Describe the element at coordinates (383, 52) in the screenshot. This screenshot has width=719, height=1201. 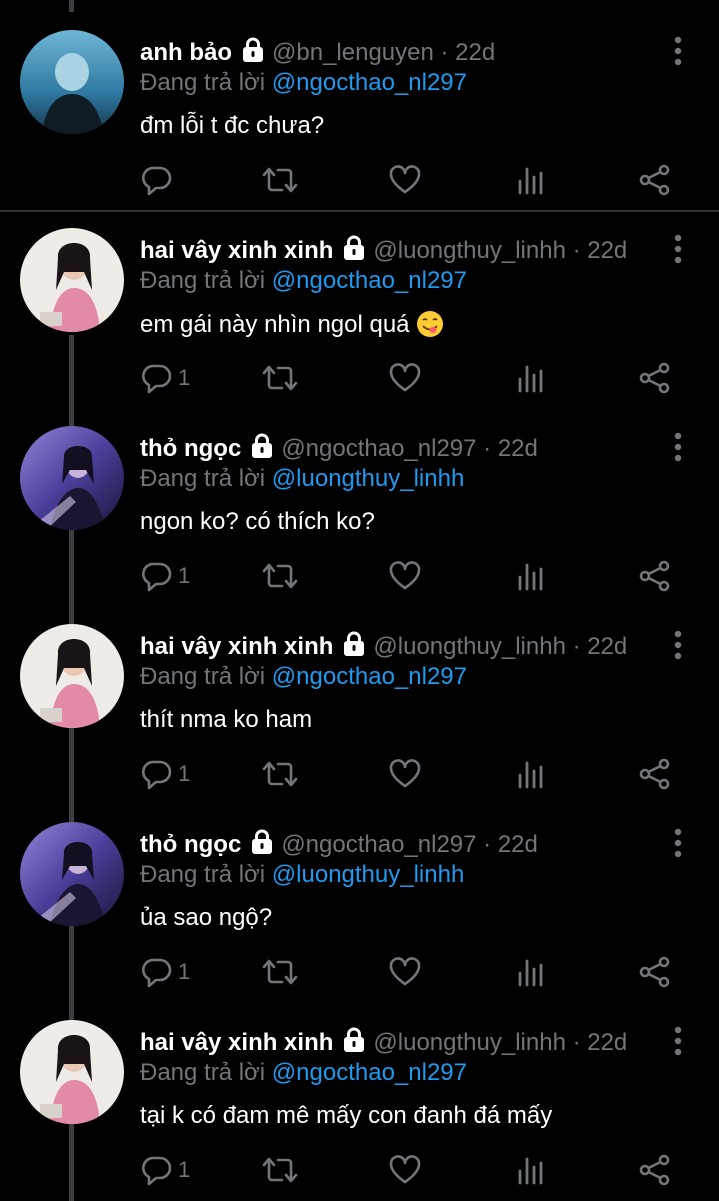
I see `handle-and-time: @bn_lenguyen · 22d` at that location.